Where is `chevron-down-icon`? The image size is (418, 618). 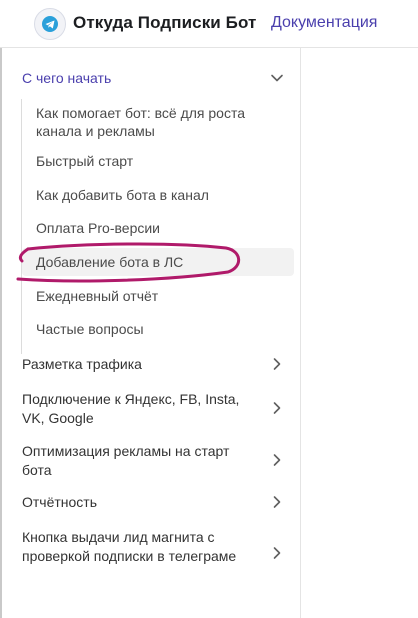 chevron-down-icon is located at coordinates (277, 78).